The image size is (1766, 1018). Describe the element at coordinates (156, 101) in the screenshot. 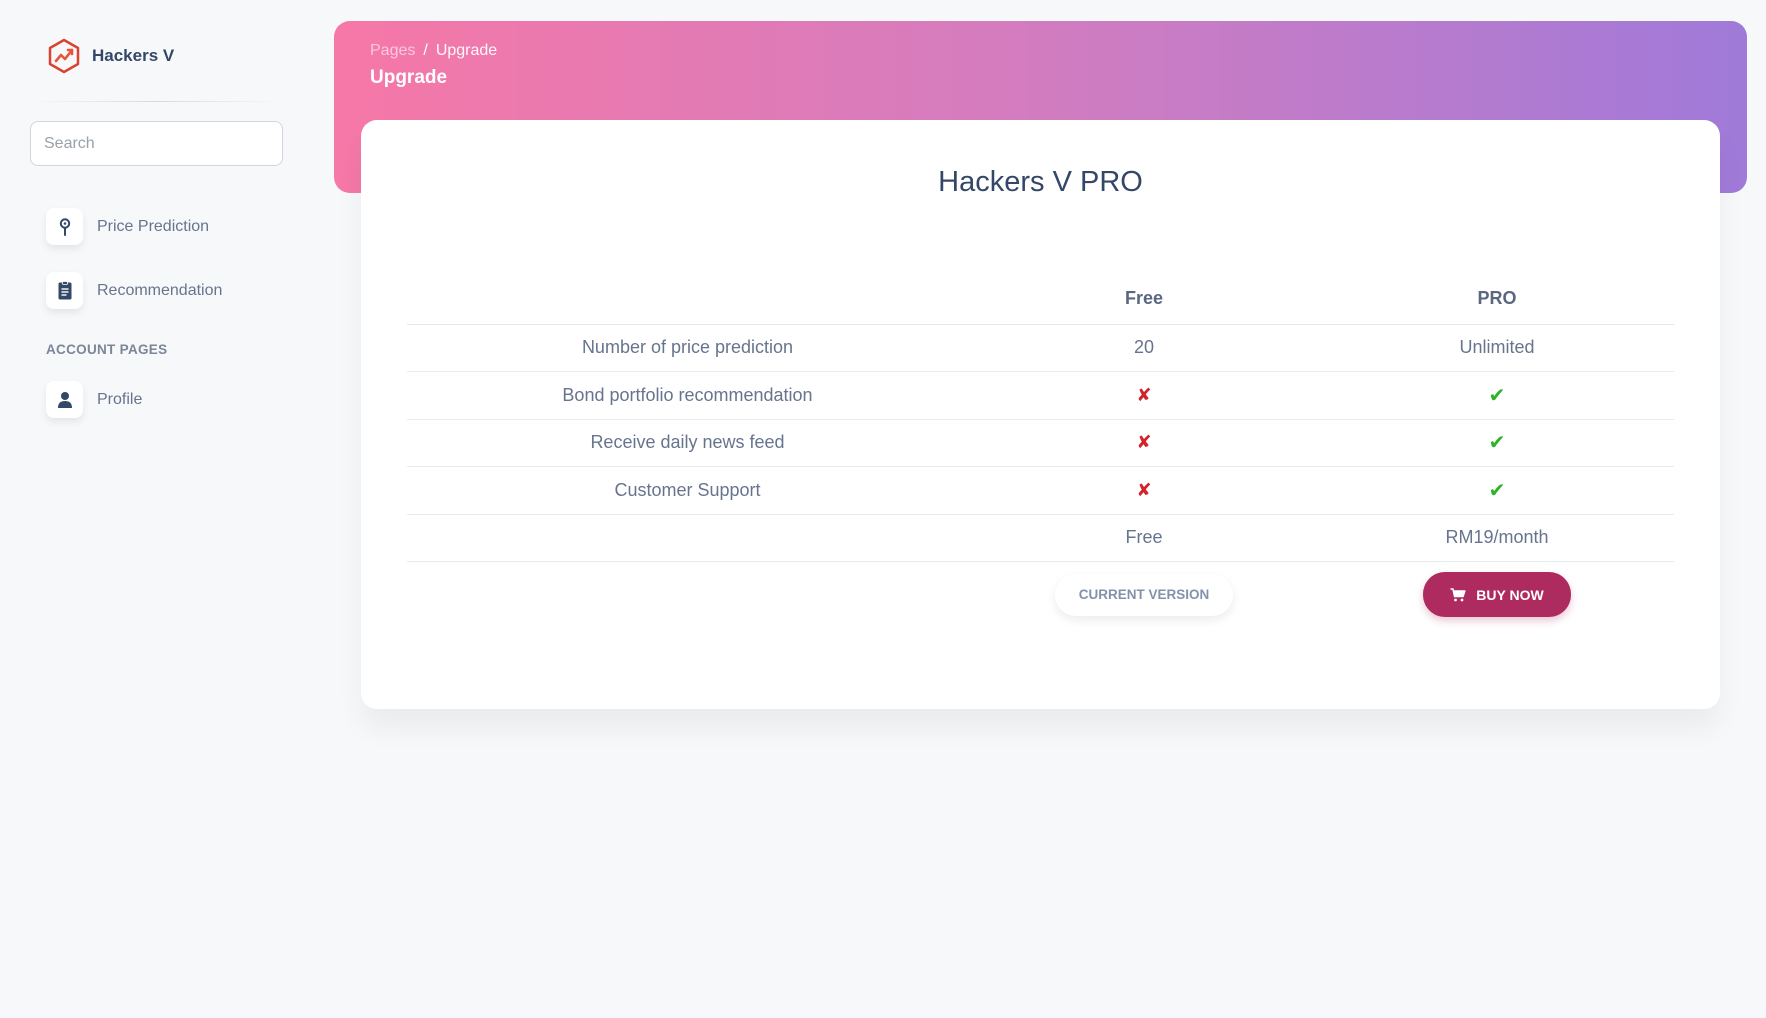

I see `sidebar-divider` at that location.